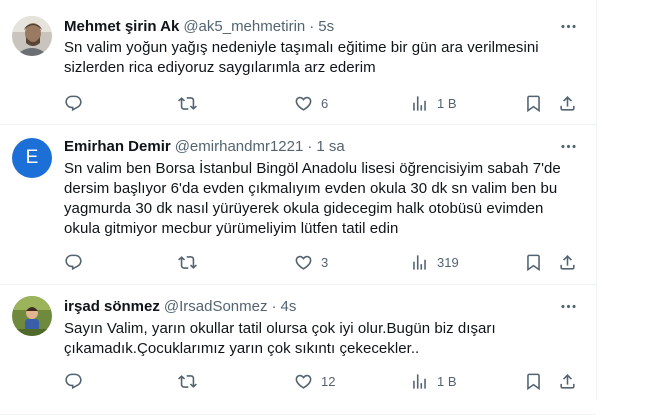 This screenshot has width=655, height=415. What do you see at coordinates (434, 262) in the screenshot?
I see `views-button: 319` at bounding box center [434, 262].